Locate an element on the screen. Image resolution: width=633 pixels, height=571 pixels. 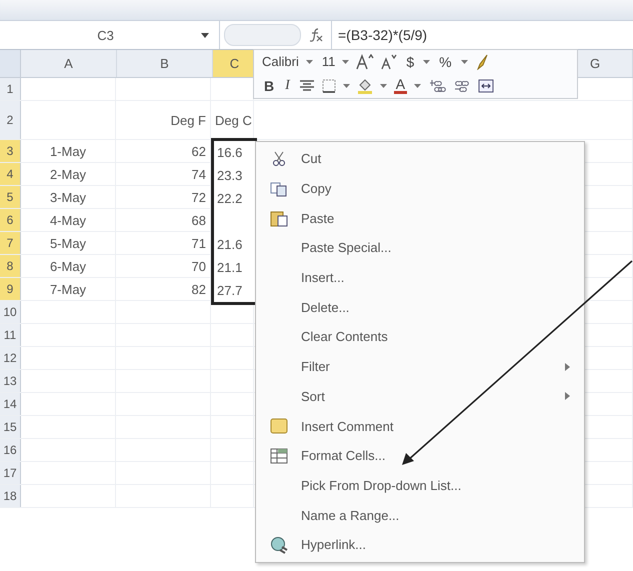
cell-text: 6-May is located at coordinates (68, 266).